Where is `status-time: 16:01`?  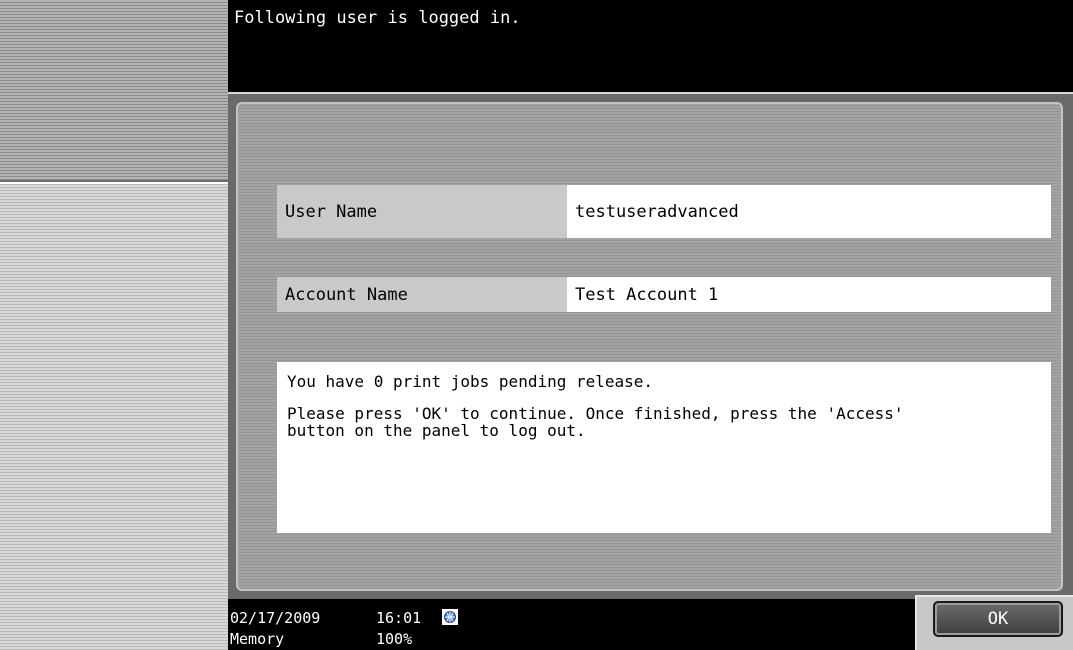 status-time: 16:01 is located at coordinates (399, 618).